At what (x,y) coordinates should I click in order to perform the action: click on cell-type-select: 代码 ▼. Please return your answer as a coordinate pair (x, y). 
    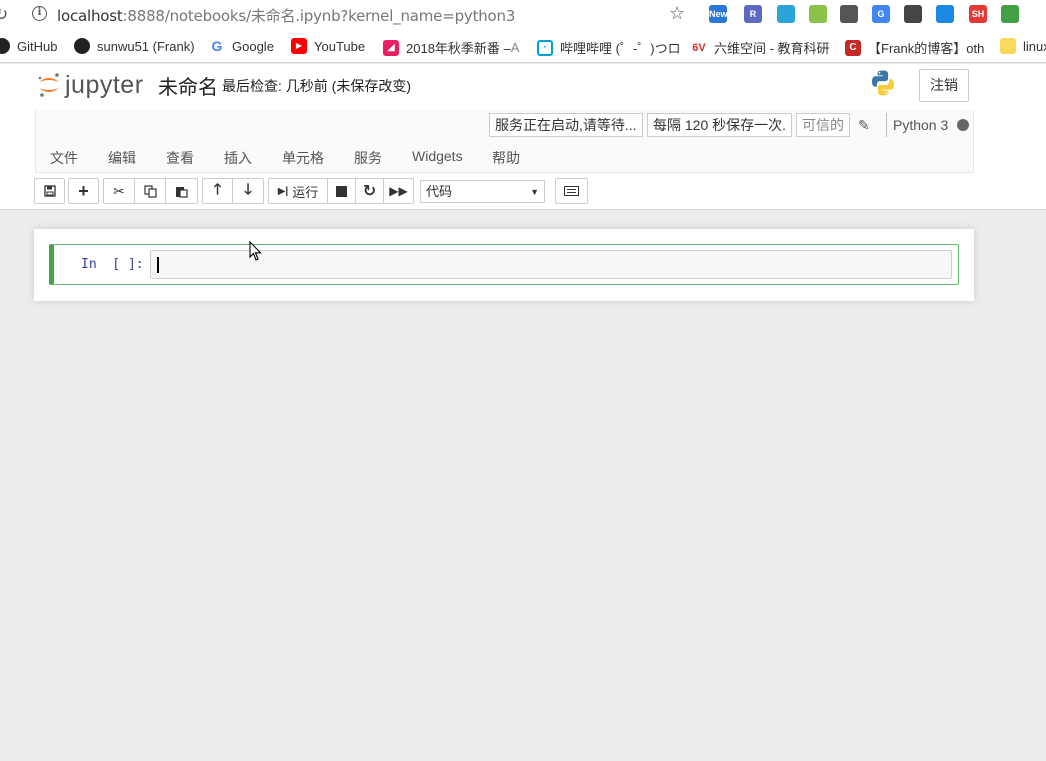
    Looking at the image, I should click on (482, 191).